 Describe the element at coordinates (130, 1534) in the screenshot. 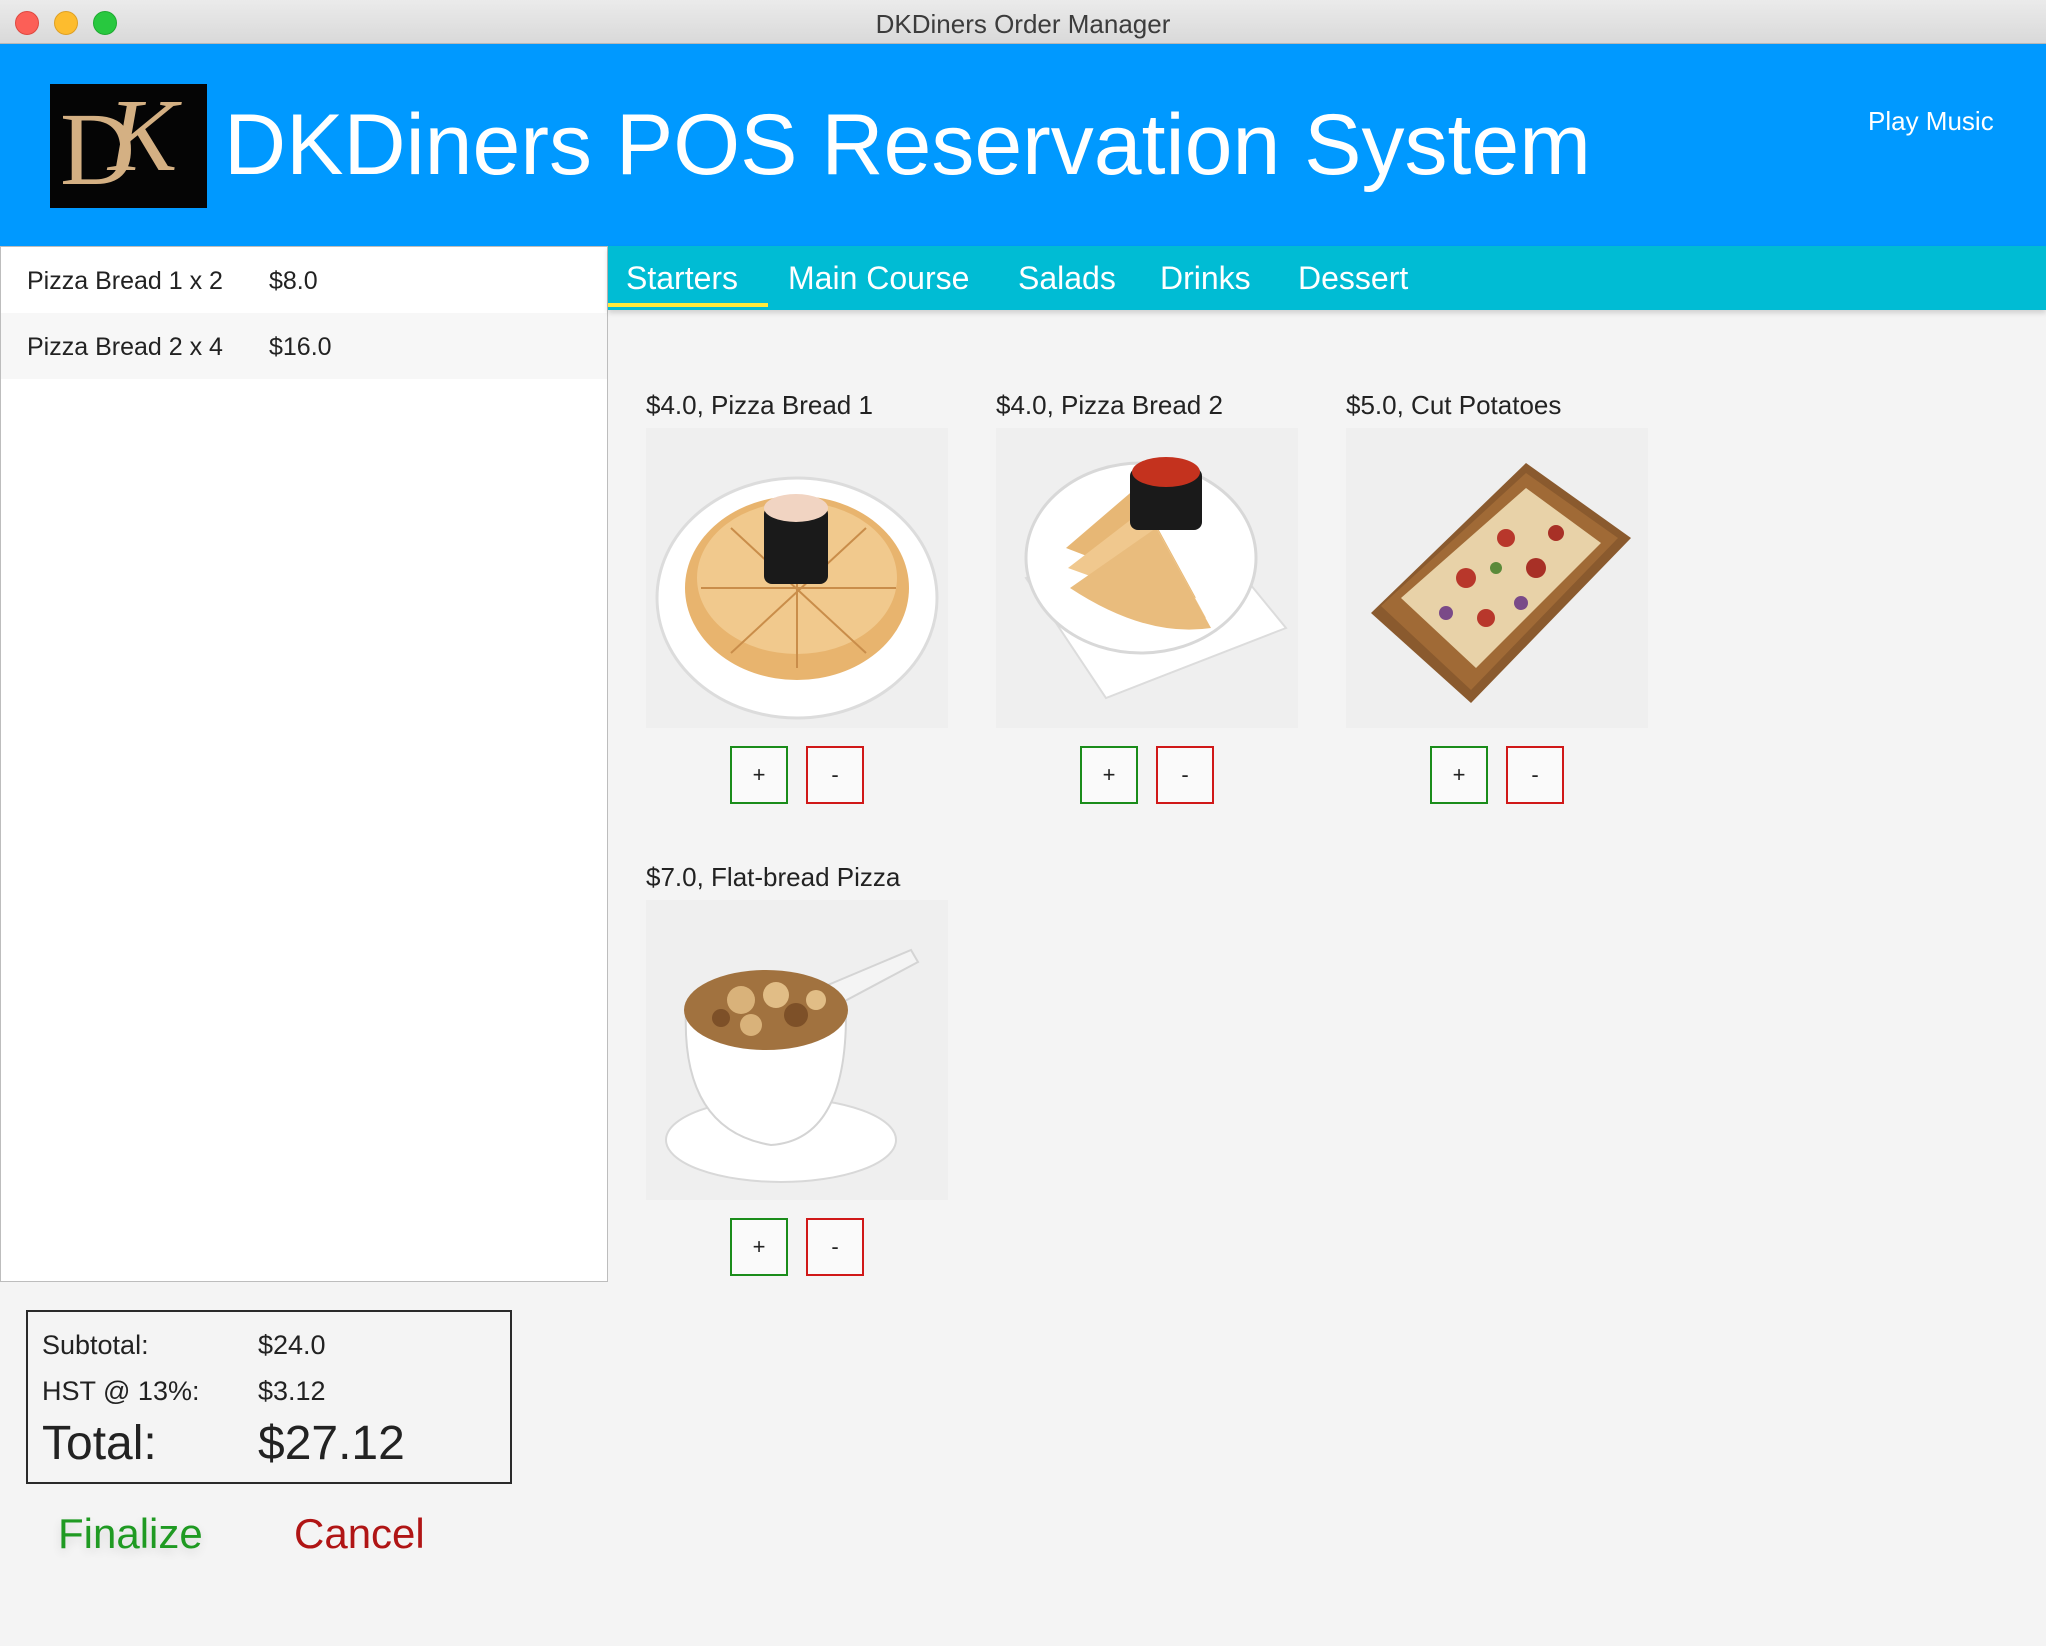

I see `finalize-button: Finalize` at that location.